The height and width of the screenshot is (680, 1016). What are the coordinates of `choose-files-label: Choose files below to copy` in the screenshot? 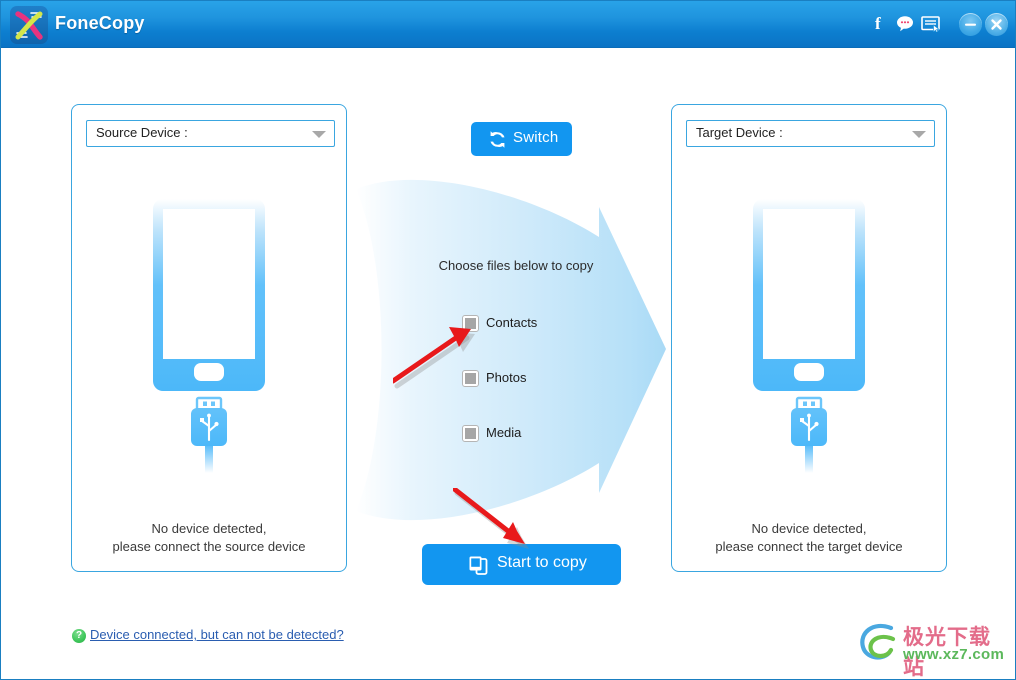 It's located at (516, 265).